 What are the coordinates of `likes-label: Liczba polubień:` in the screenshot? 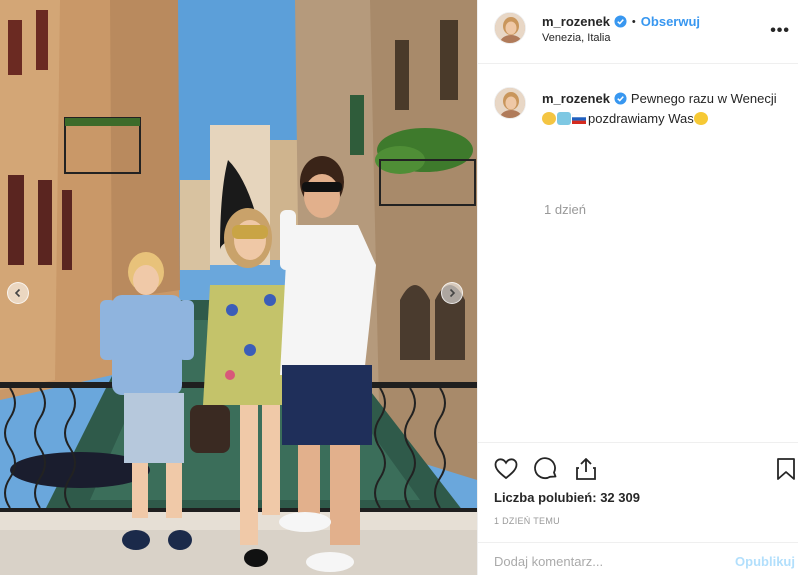 It's located at (545, 497).